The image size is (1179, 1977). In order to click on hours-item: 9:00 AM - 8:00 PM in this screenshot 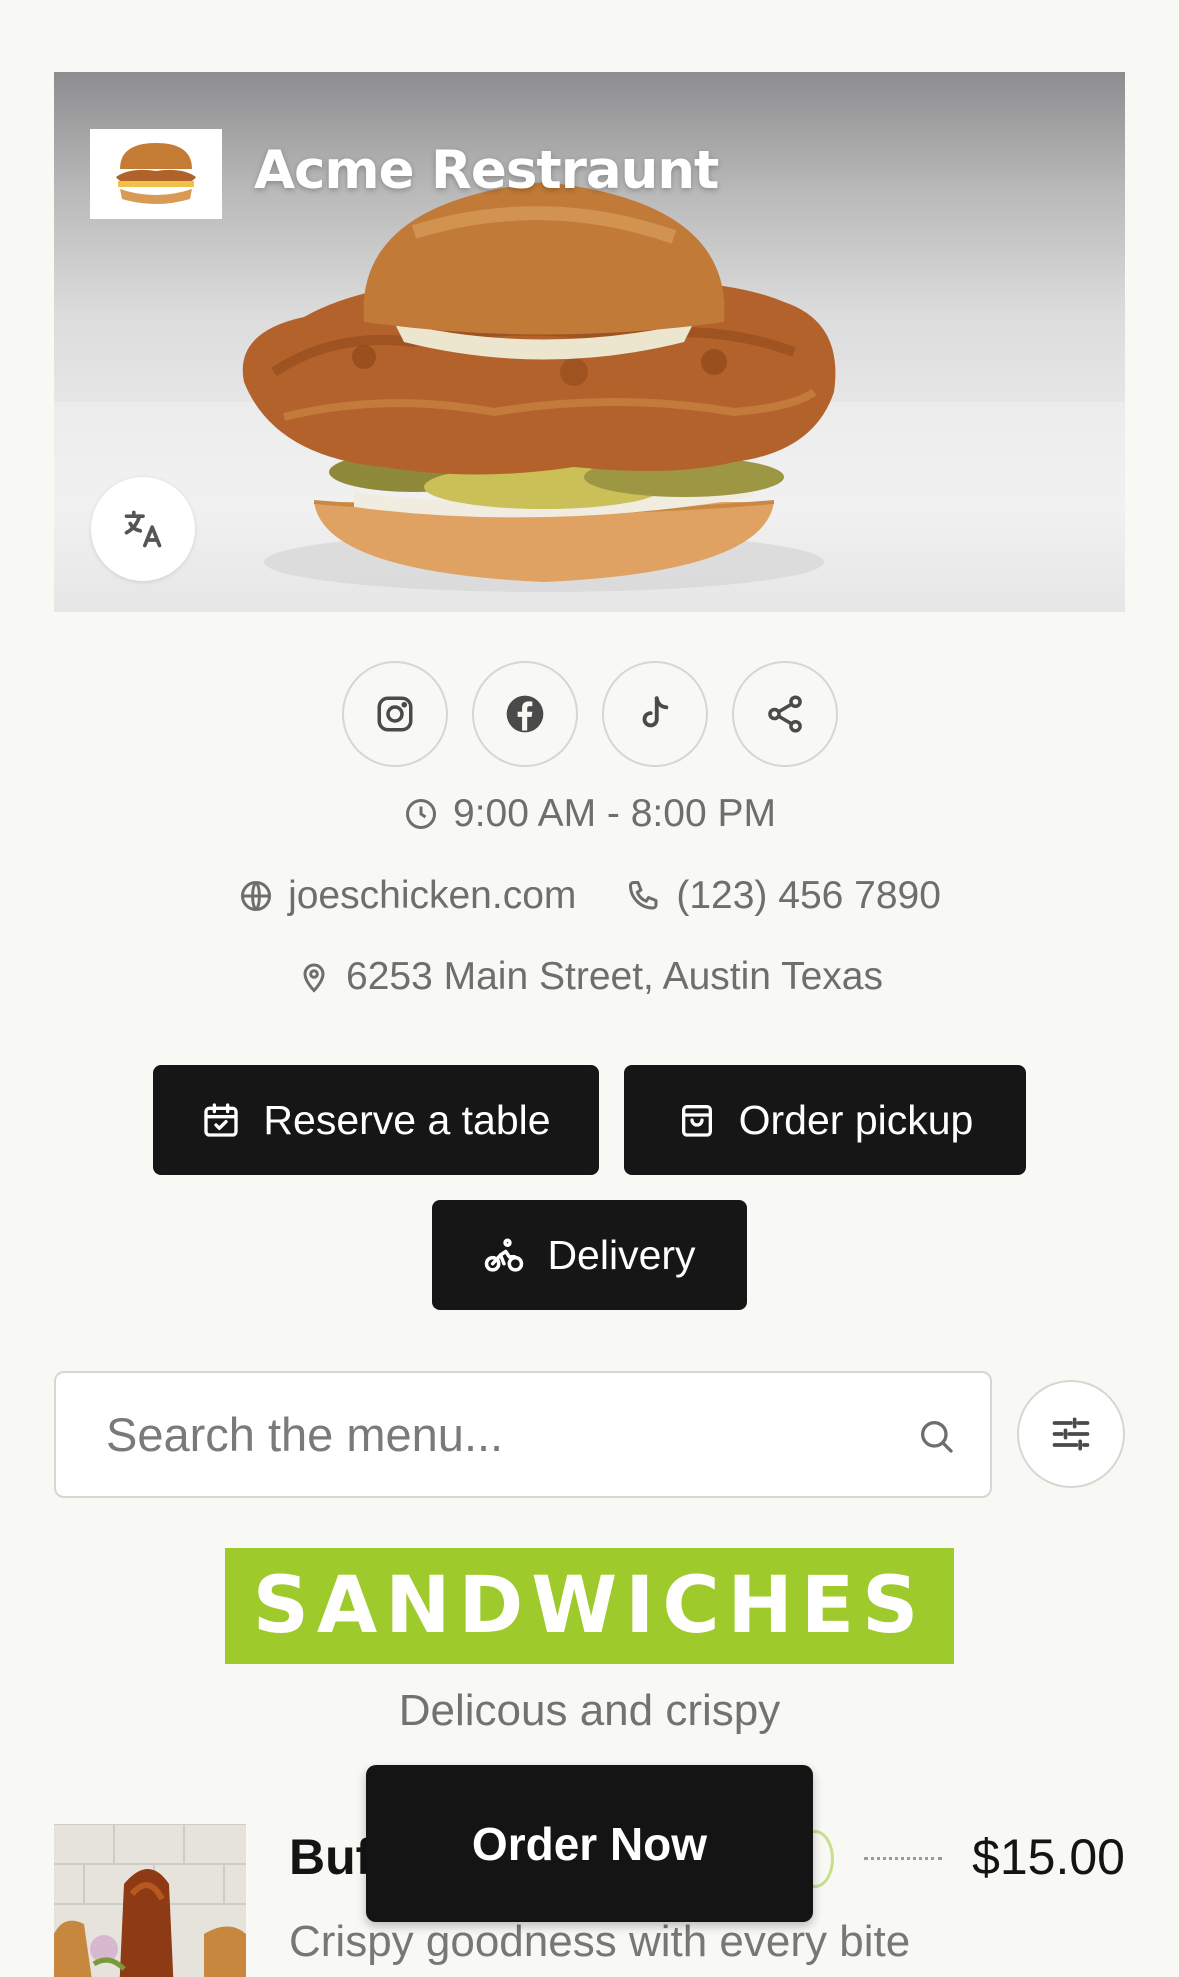, I will do `click(589, 814)`.